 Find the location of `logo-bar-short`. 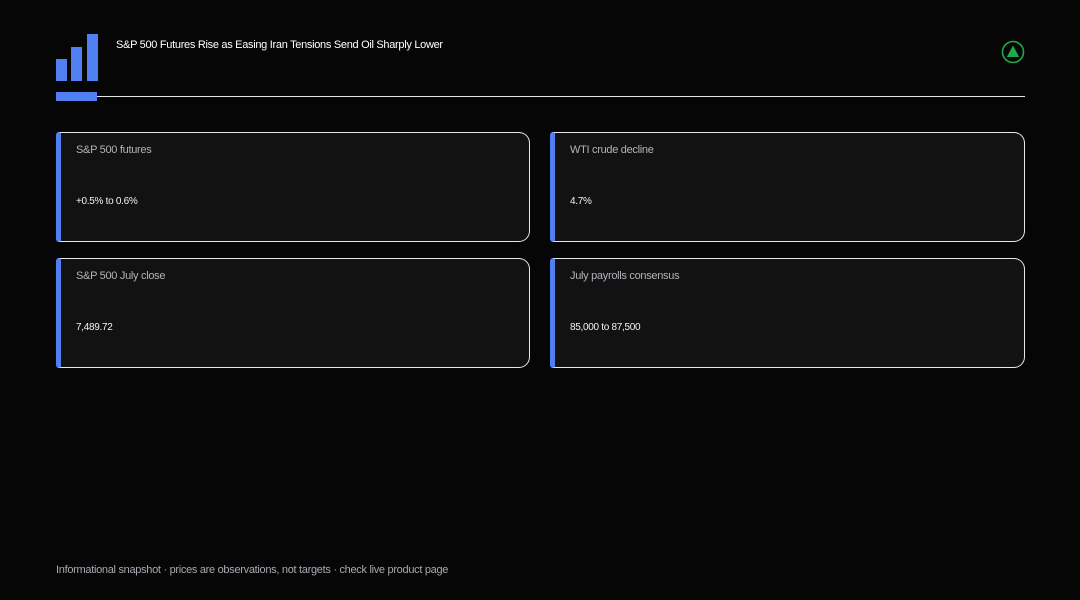

logo-bar-short is located at coordinates (61, 70).